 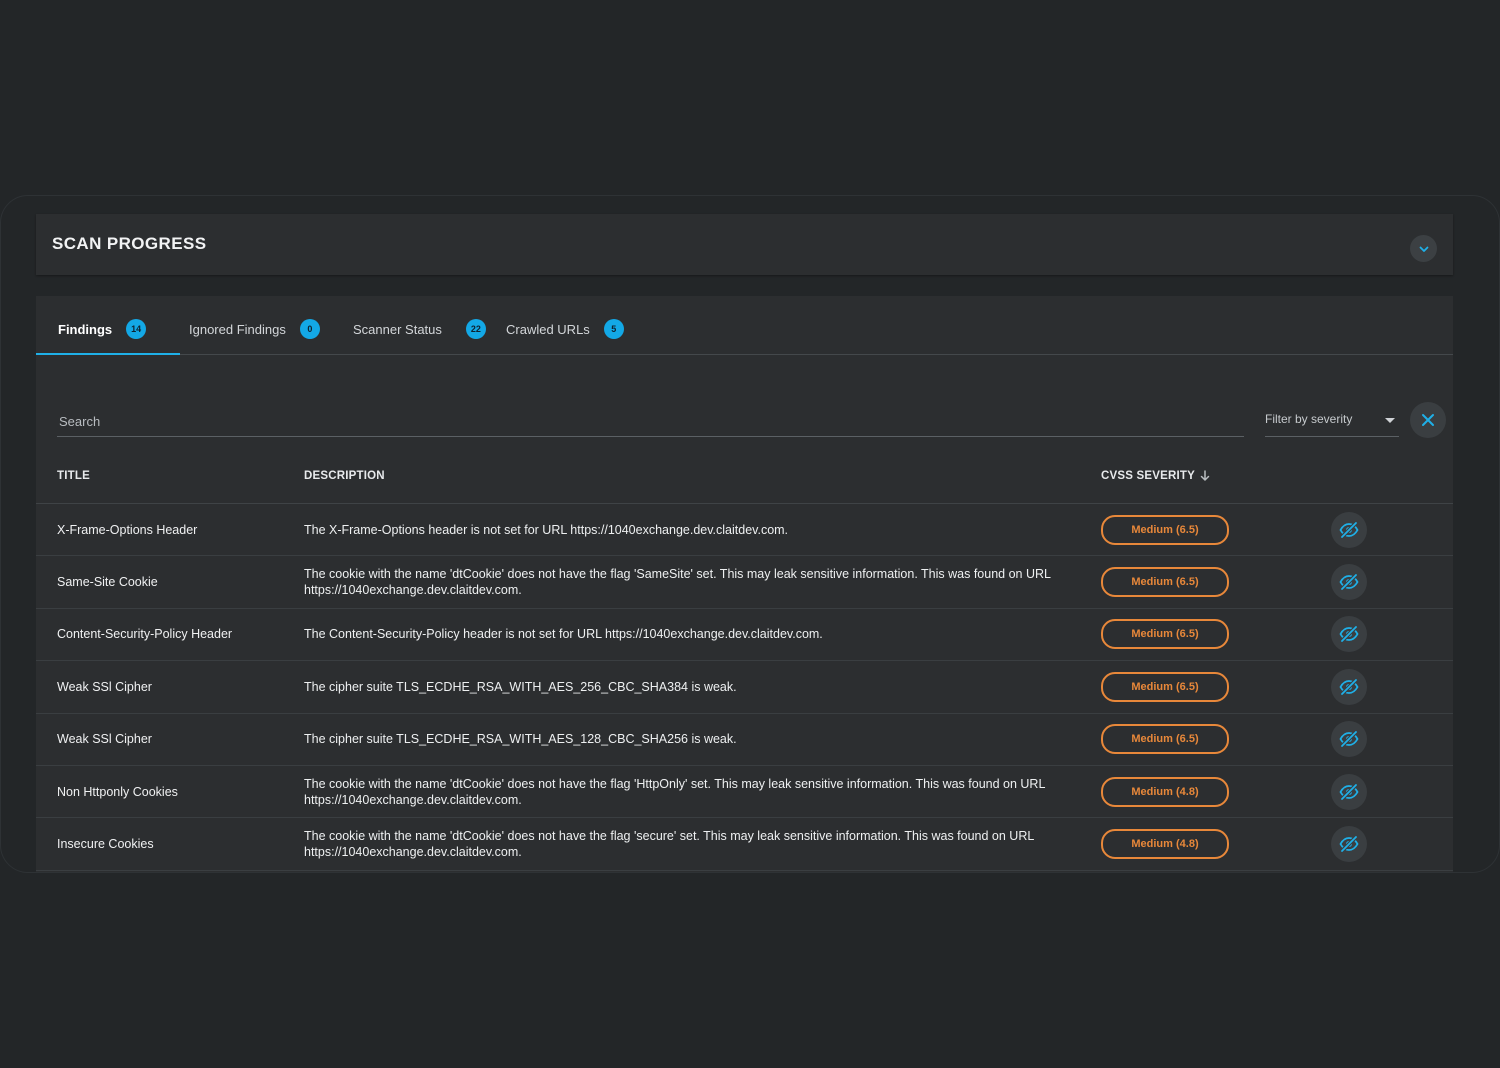 What do you see at coordinates (649, 421) in the screenshot?
I see `search-input` at bounding box center [649, 421].